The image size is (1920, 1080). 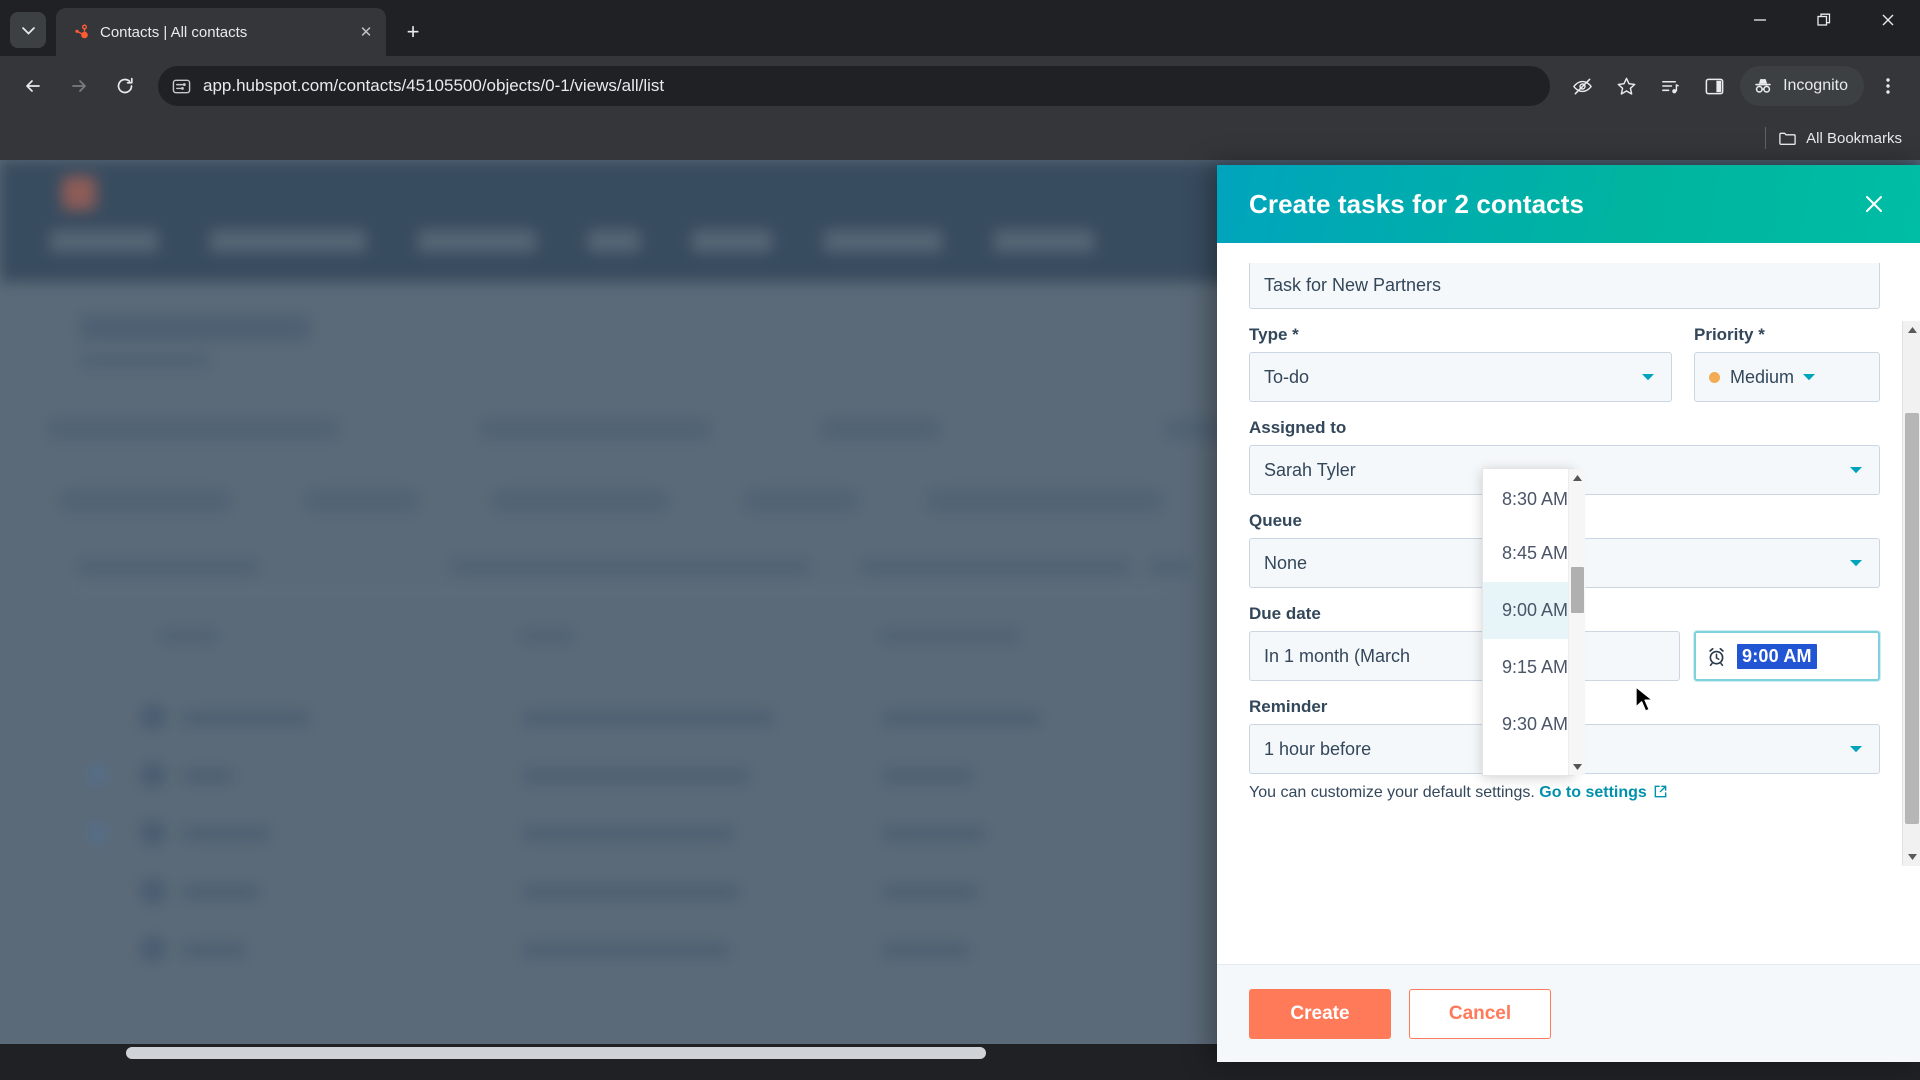 I want to click on tab-close-icon: ✕, so click(x=366, y=32).